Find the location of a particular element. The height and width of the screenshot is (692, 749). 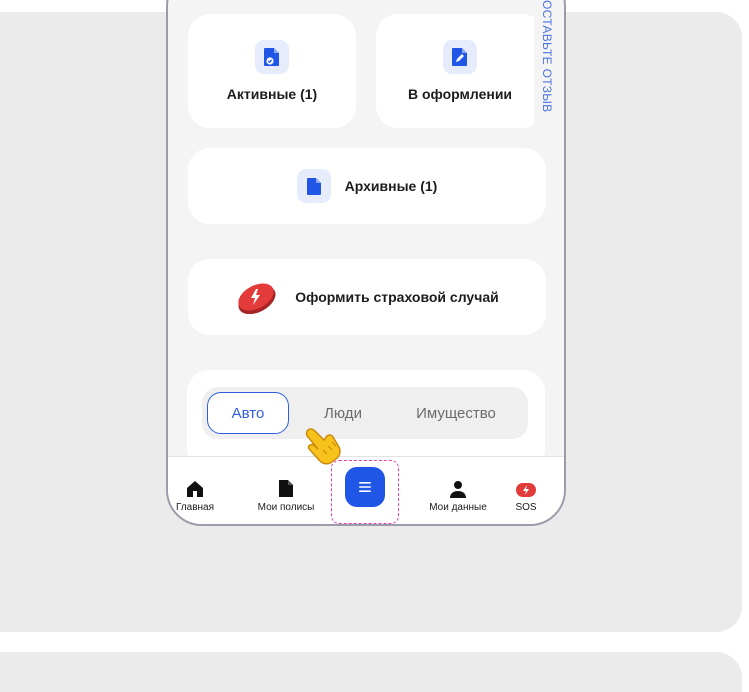

nav-profile-label: Мои данные is located at coordinates (458, 507).